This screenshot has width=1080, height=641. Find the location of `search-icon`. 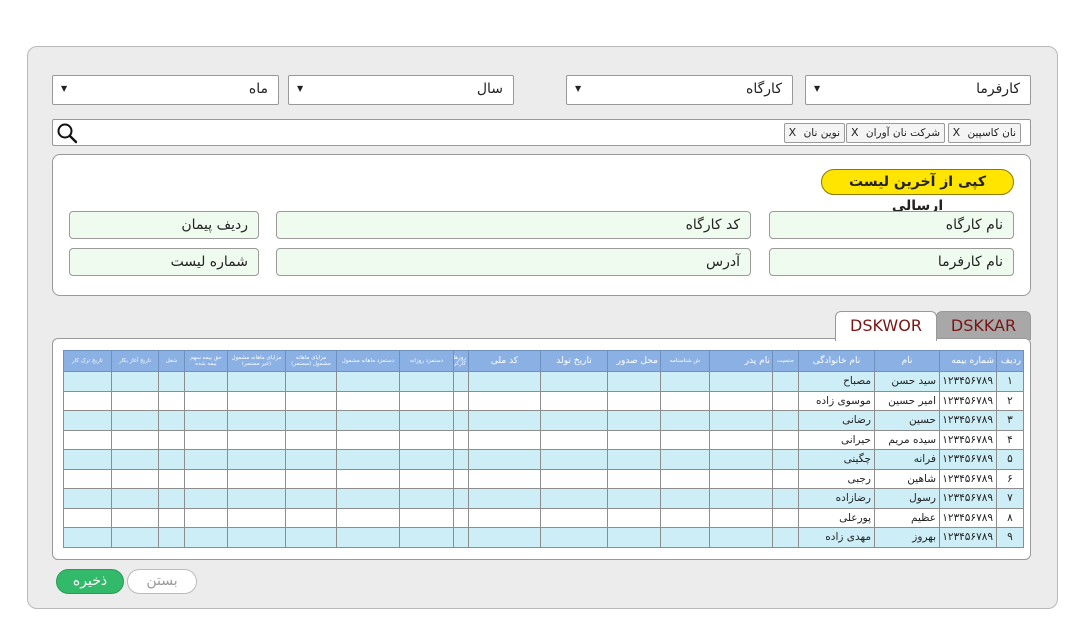

search-icon is located at coordinates (67, 133).